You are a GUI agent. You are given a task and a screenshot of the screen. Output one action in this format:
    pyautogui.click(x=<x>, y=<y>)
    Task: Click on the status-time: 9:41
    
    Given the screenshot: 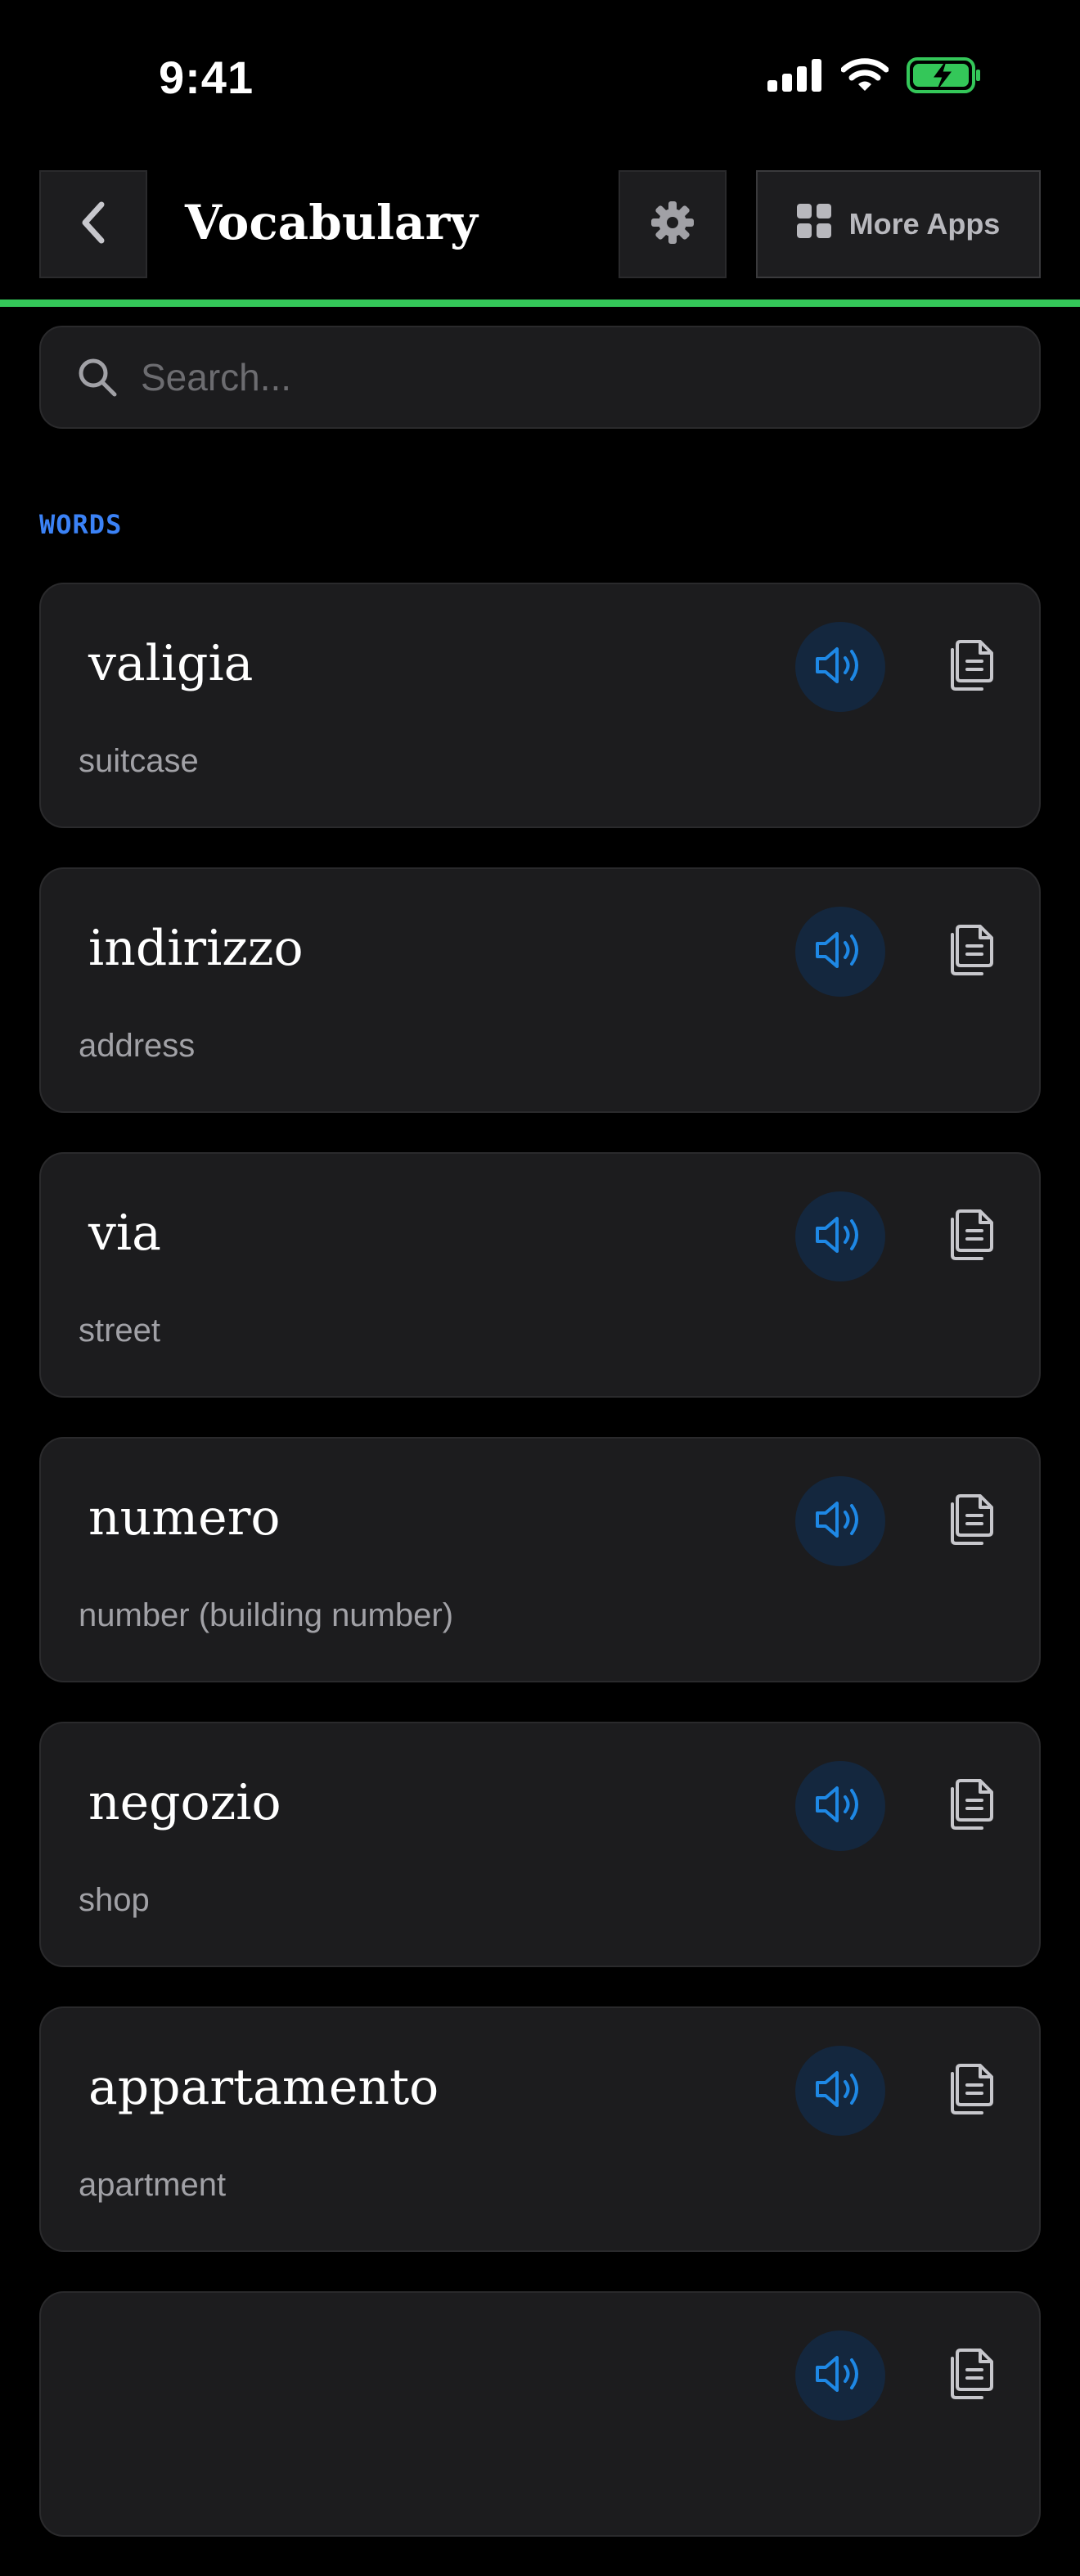 What is the action you would take?
    pyautogui.click(x=207, y=77)
    